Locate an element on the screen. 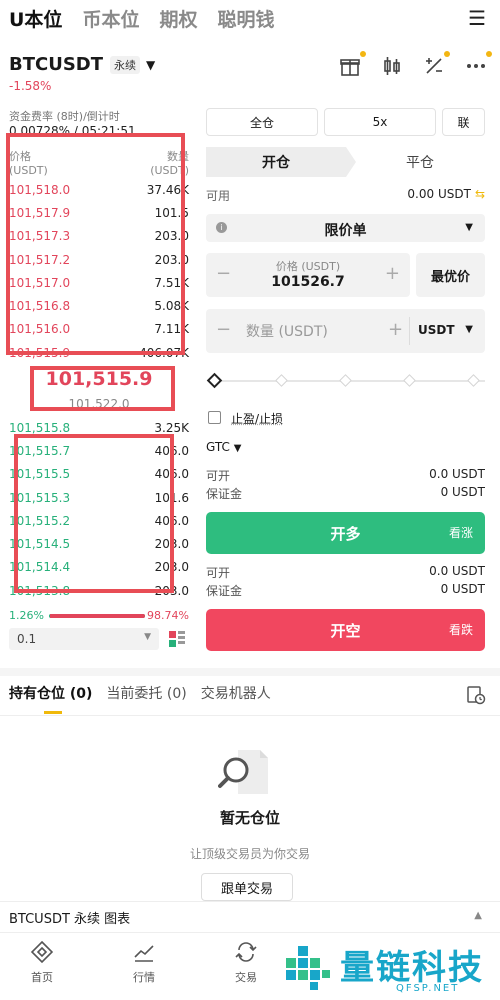 The image size is (500, 1000). tab-options: 期权 is located at coordinates (178, 18).